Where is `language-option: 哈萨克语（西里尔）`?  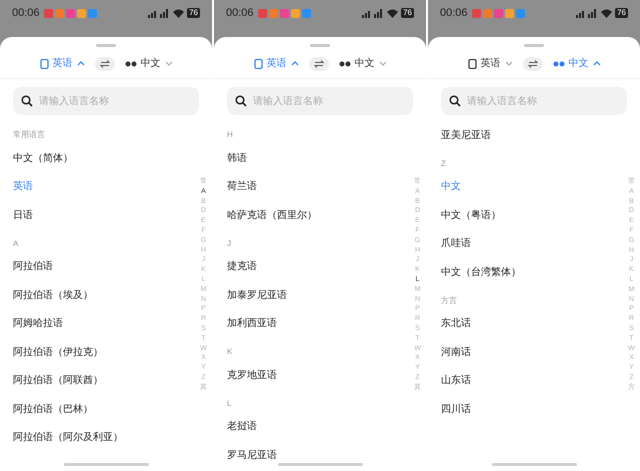
language-option: 哈萨克语（西里尔） is located at coordinates (272, 215).